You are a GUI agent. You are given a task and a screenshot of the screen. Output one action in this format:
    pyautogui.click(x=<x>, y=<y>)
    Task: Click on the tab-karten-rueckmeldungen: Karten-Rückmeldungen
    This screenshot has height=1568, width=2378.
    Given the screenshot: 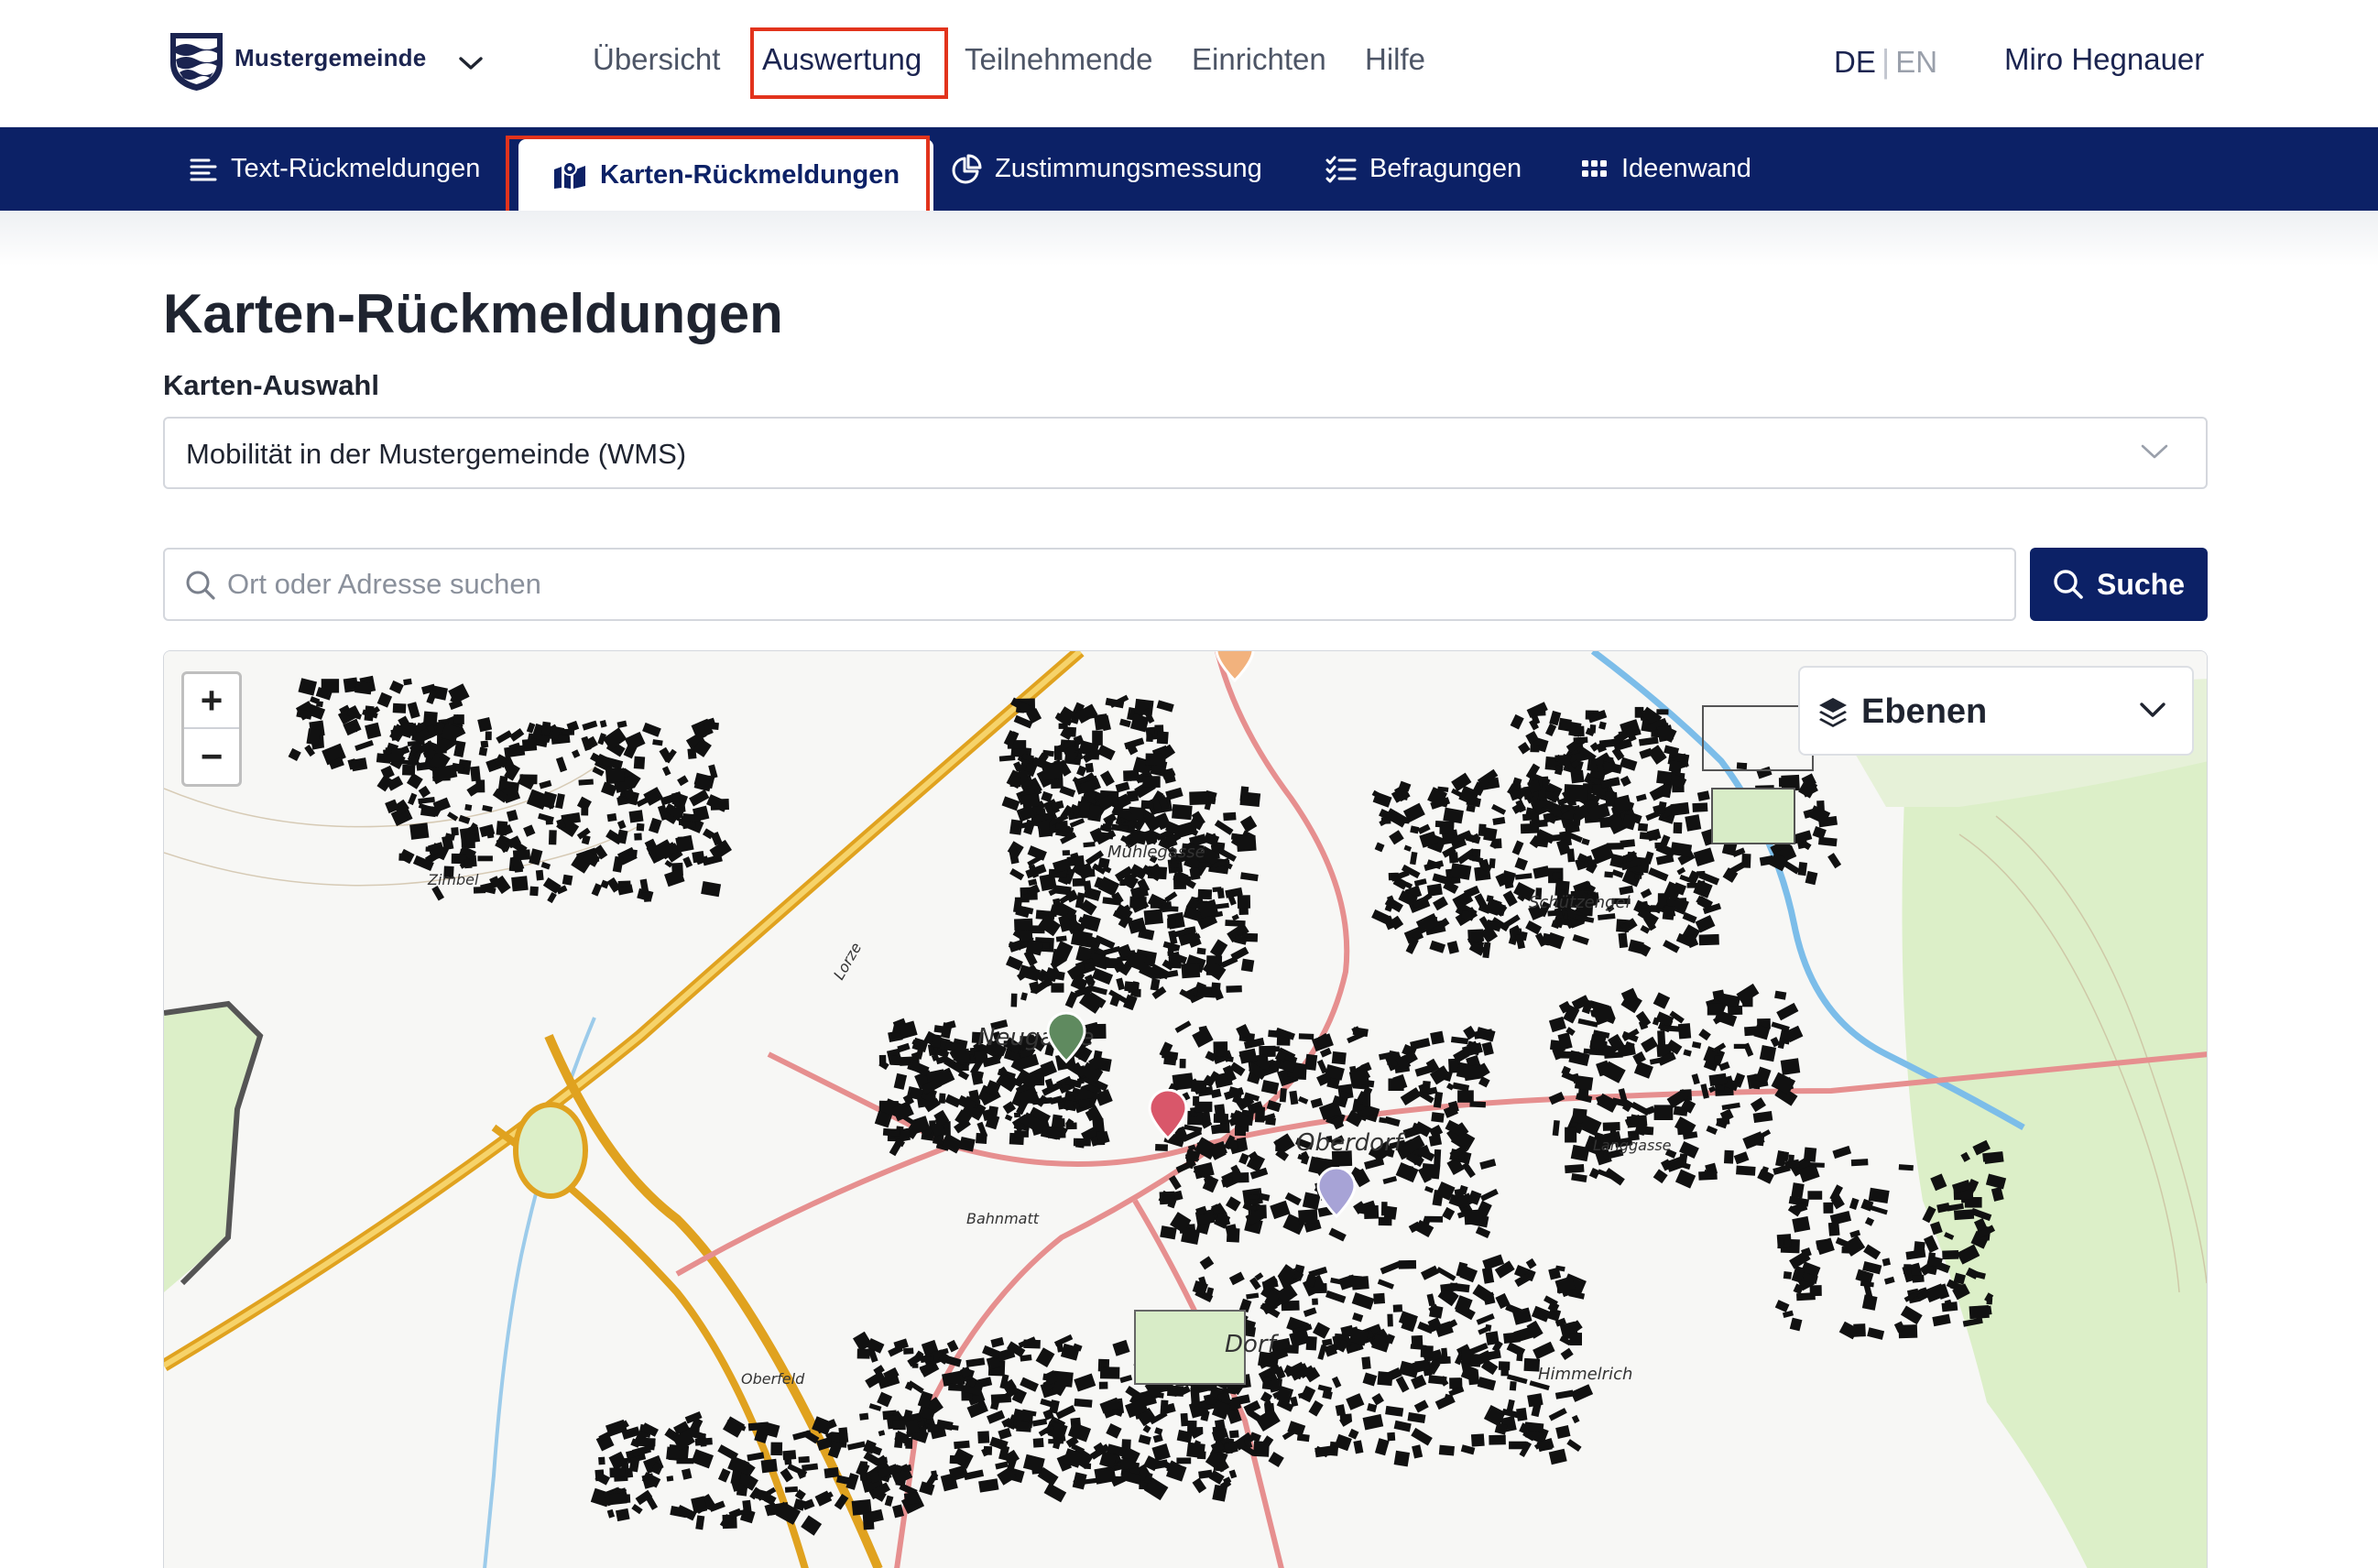 What is the action you would take?
    pyautogui.click(x=726, y=175)
    